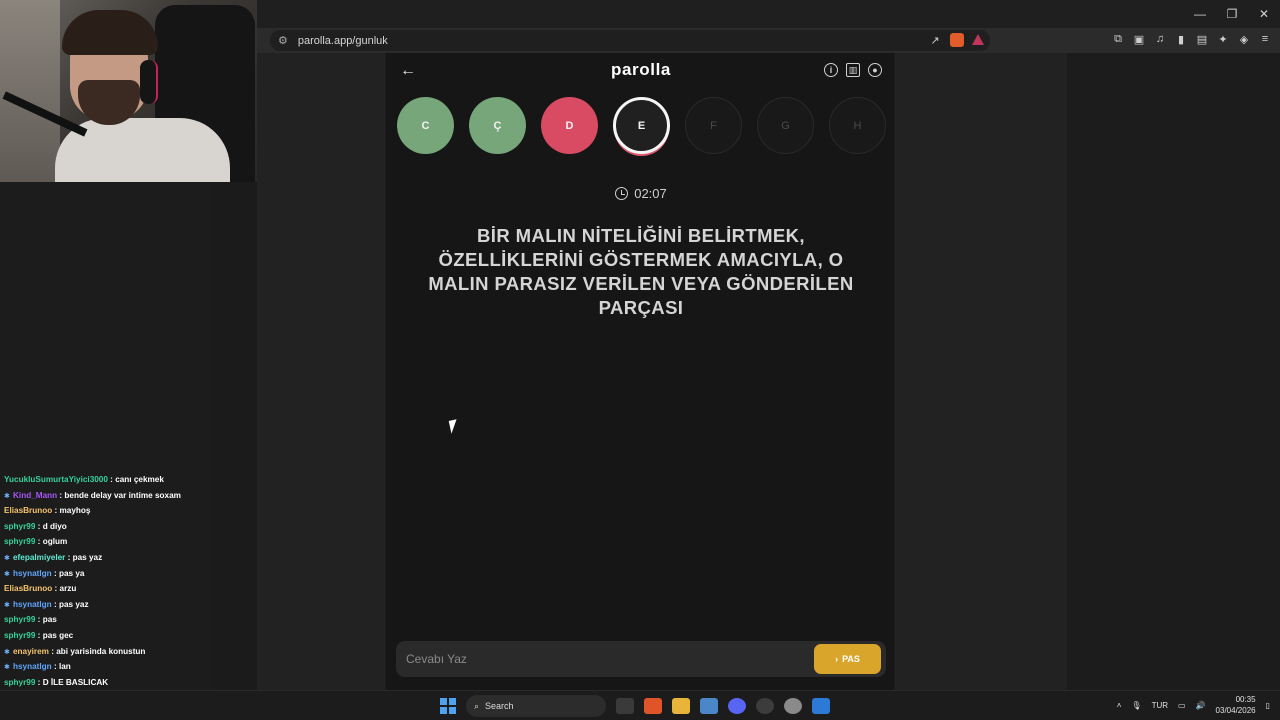 This screenshot has height=720, width=1280. Describe the element at coordinates (709, 706) in the screenshot. I see `steam-icon` at that location.